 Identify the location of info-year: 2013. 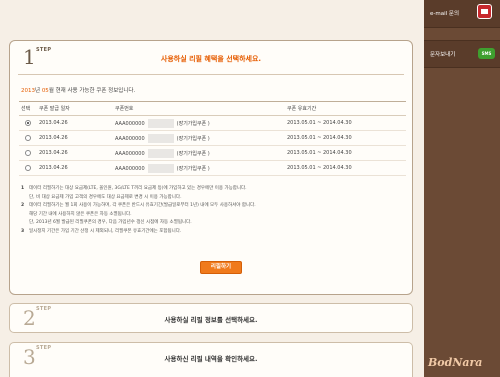
(28, 91).